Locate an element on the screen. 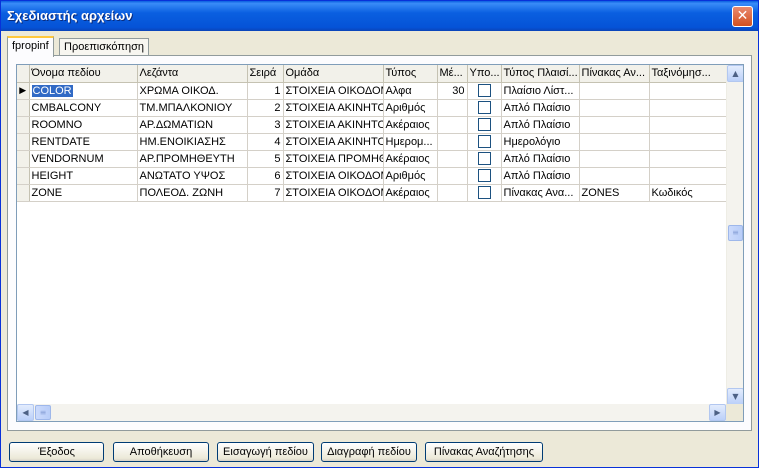 The image size is (759, 468). scroll-up-icon: ▲ is located at coordinates (735, 73).